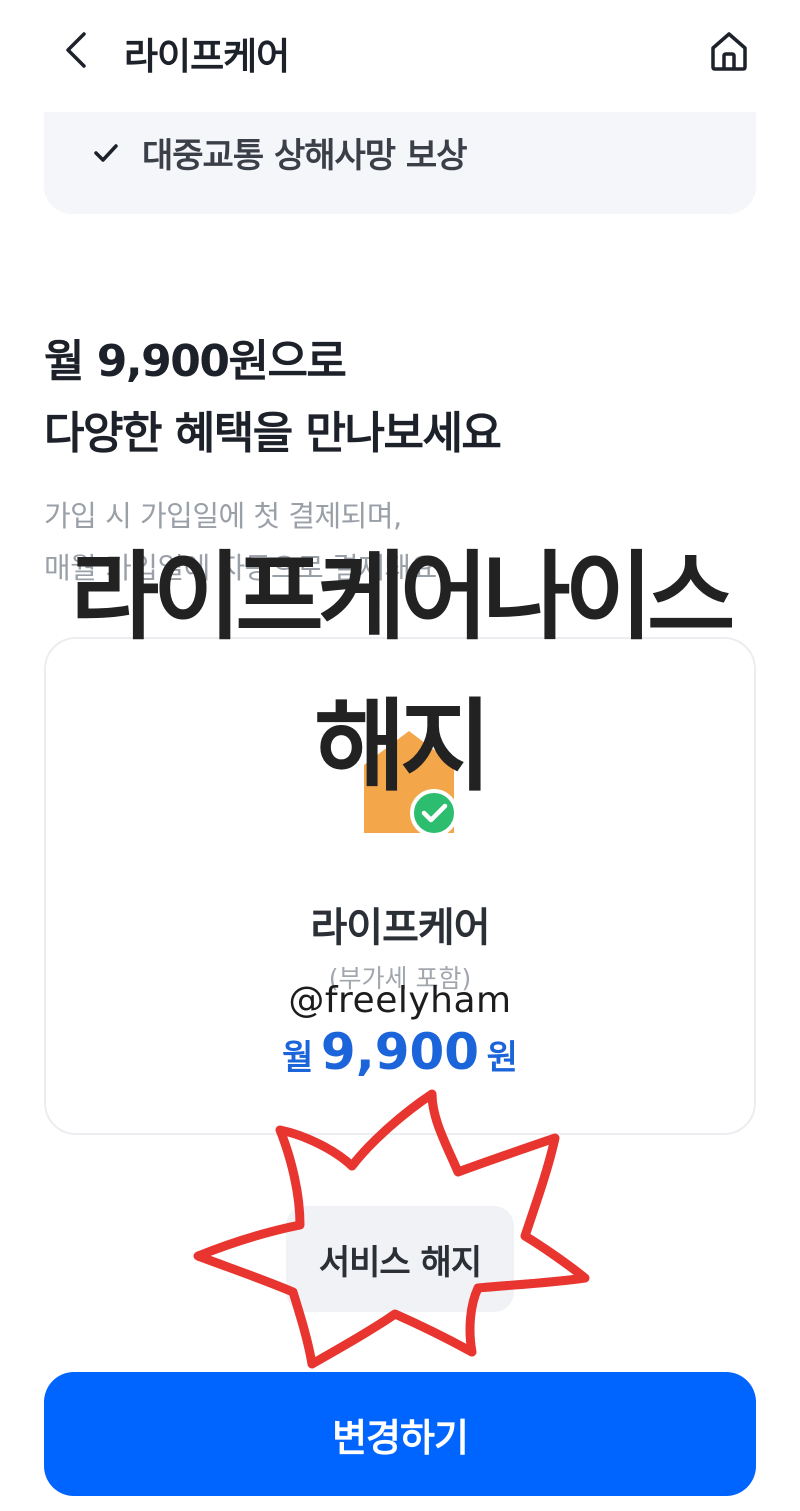  I want to click on cancel-service-button: 서비스 해지, so click(400, 1259).